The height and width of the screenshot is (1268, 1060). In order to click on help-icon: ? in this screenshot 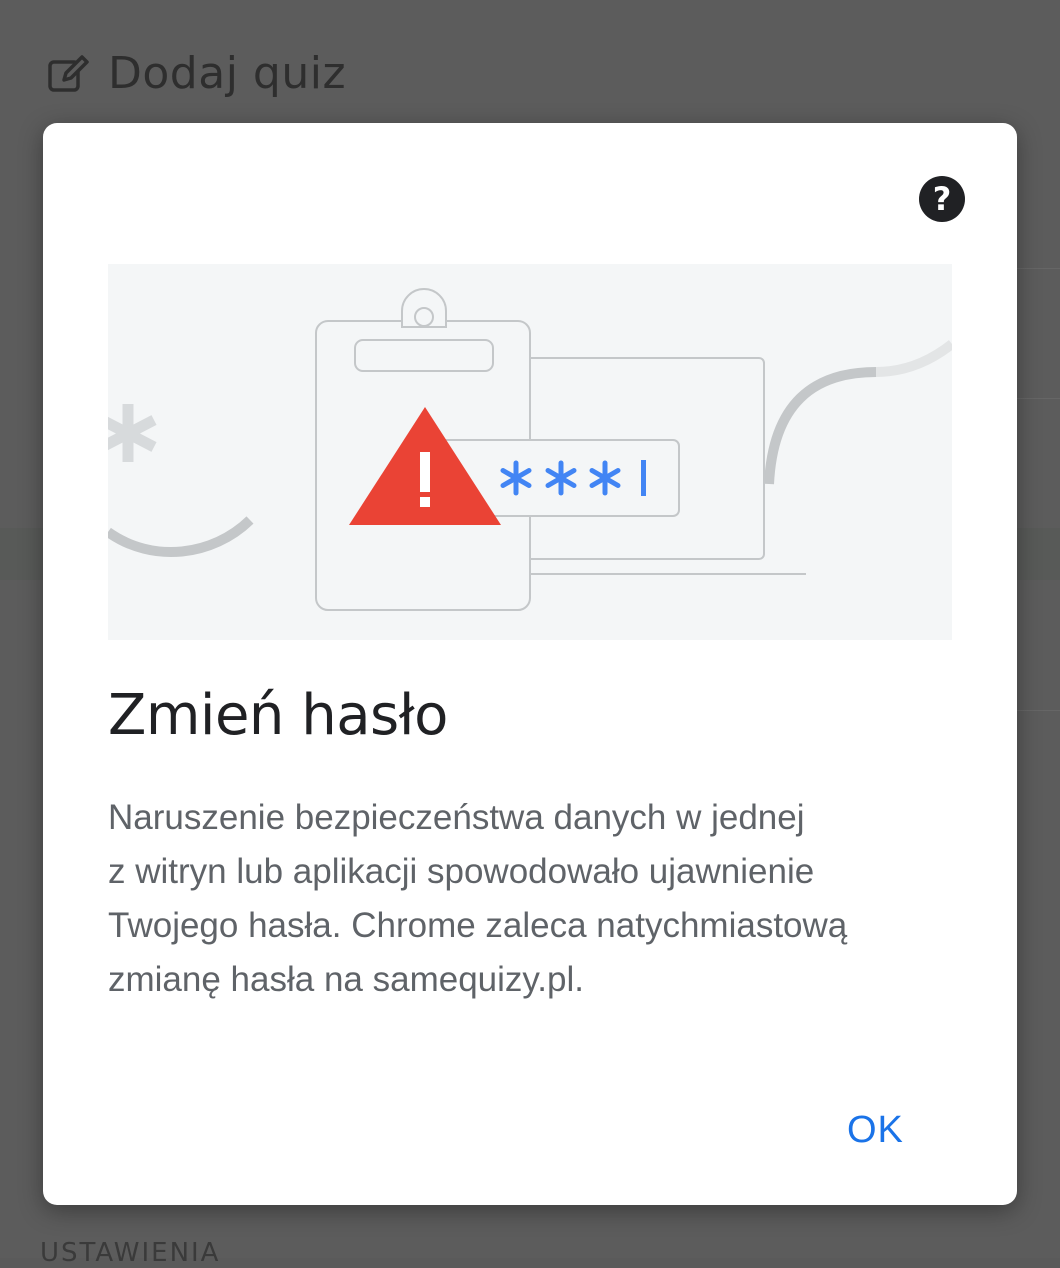, I will do `click(942, 199)`.